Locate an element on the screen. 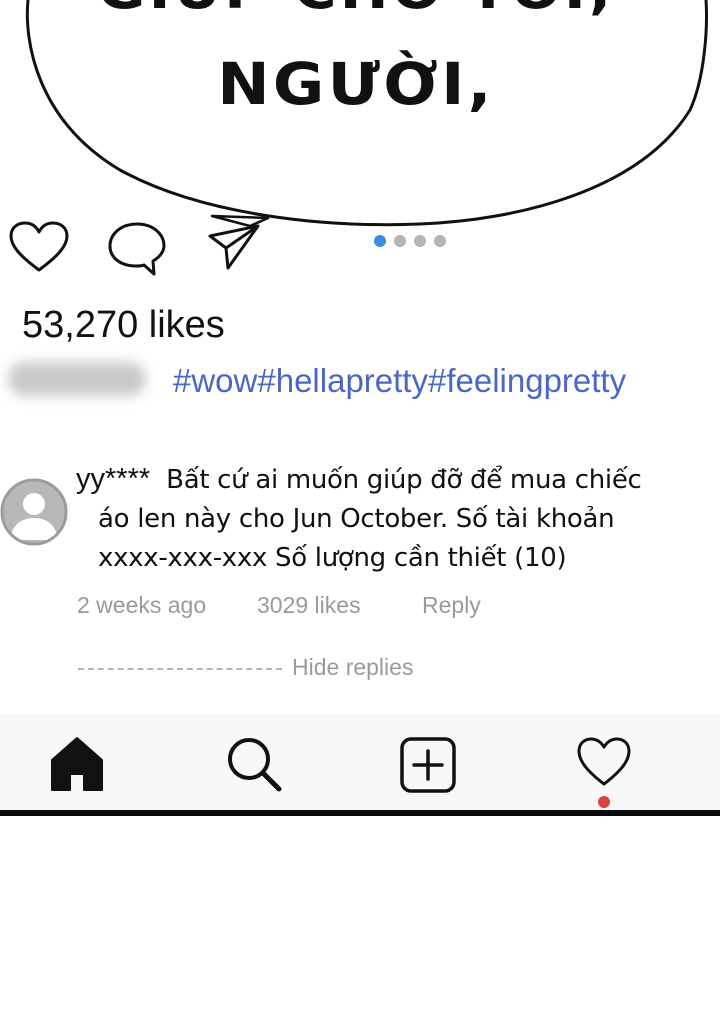 The width and height of the screenshot is (720, 1019). caption-hashtags: #wow#hellapretty#feelingpretty is located at coordinates (399, 381).